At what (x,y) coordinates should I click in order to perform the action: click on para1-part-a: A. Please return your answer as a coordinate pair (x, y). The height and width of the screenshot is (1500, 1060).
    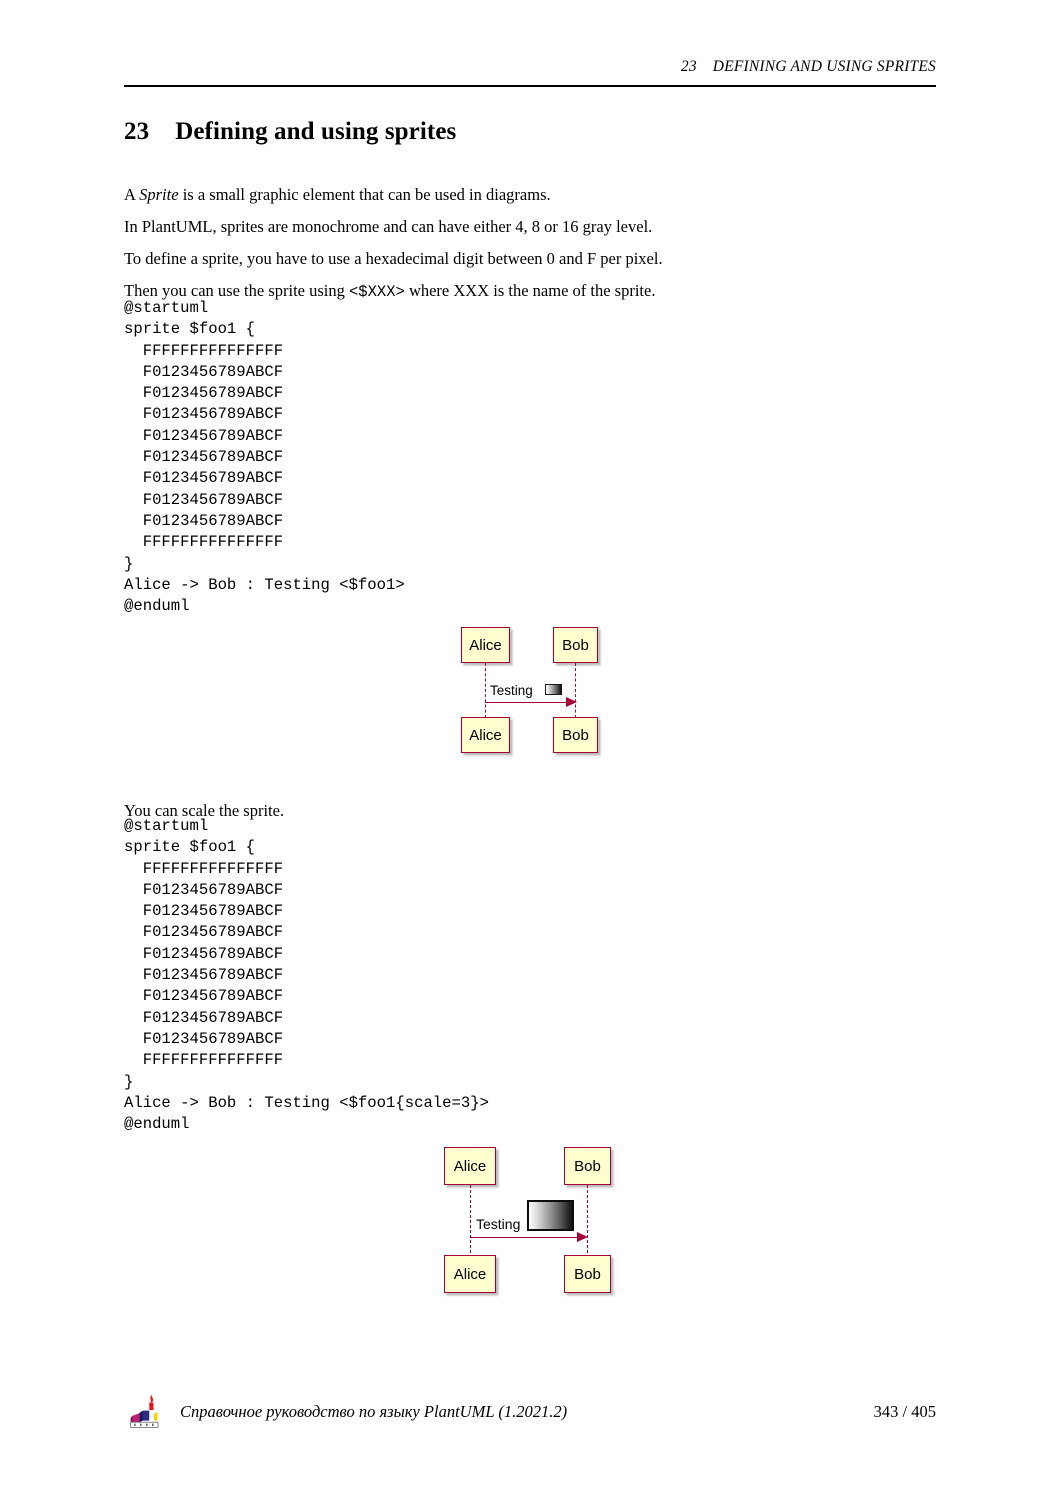
    Looking at the image, I should click on (132, 194).